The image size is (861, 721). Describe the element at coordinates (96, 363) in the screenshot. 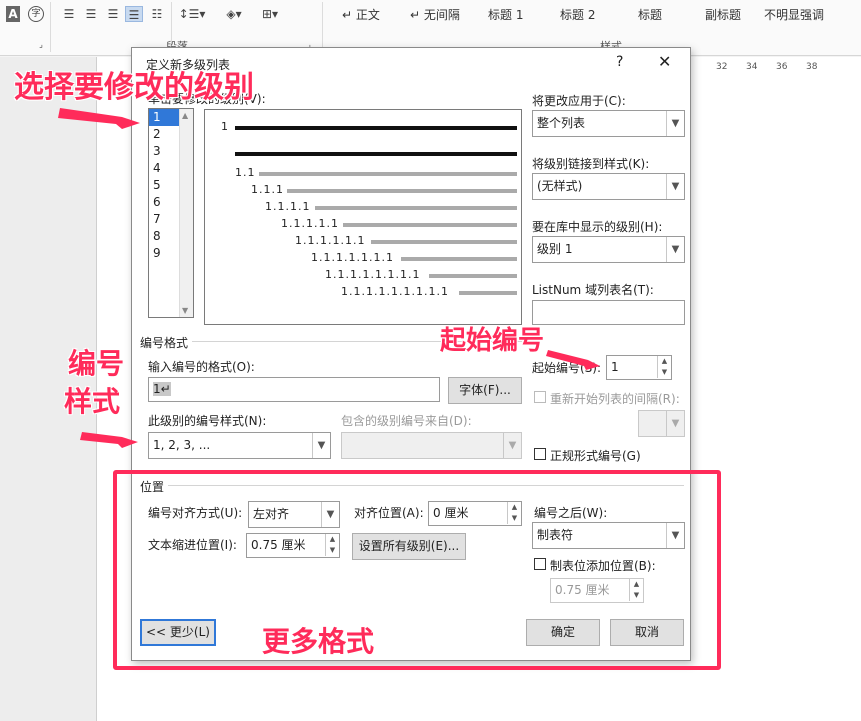

I see `annotation-numbering-style-1: 编号` at that location.